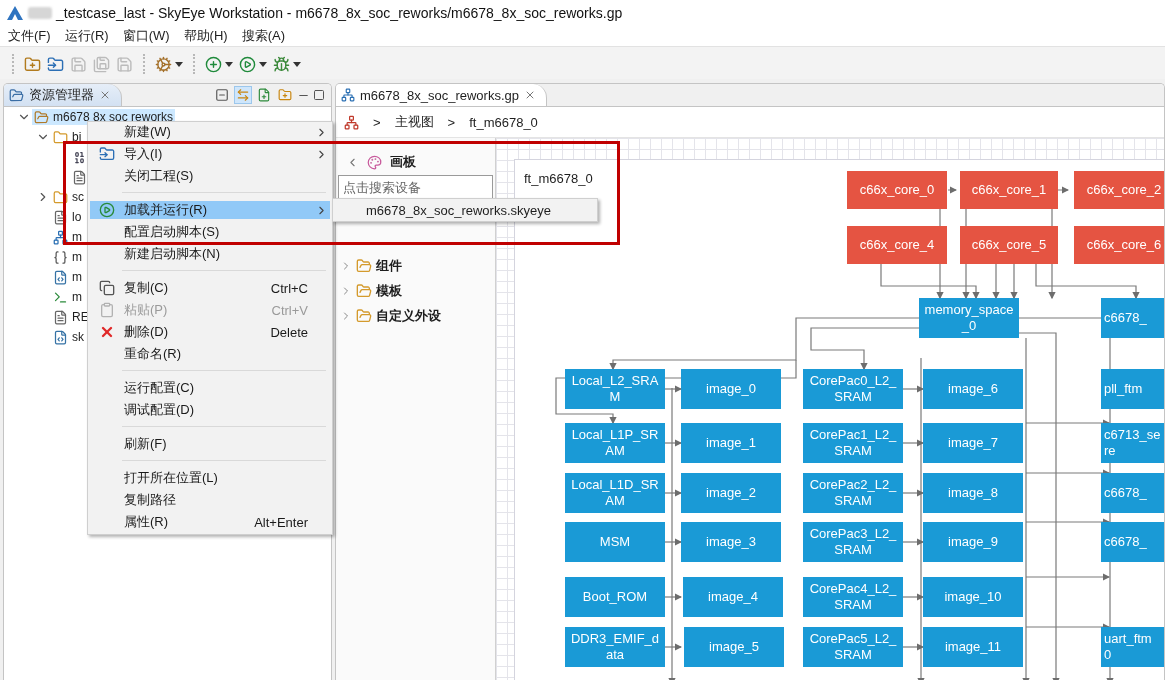 The width and height of the screenshot is (1165, 680). What do you see at coordinates (210, 132) in the screenshot?
I see `menu-item: 新建(W)` at bounding box center [210, 132].